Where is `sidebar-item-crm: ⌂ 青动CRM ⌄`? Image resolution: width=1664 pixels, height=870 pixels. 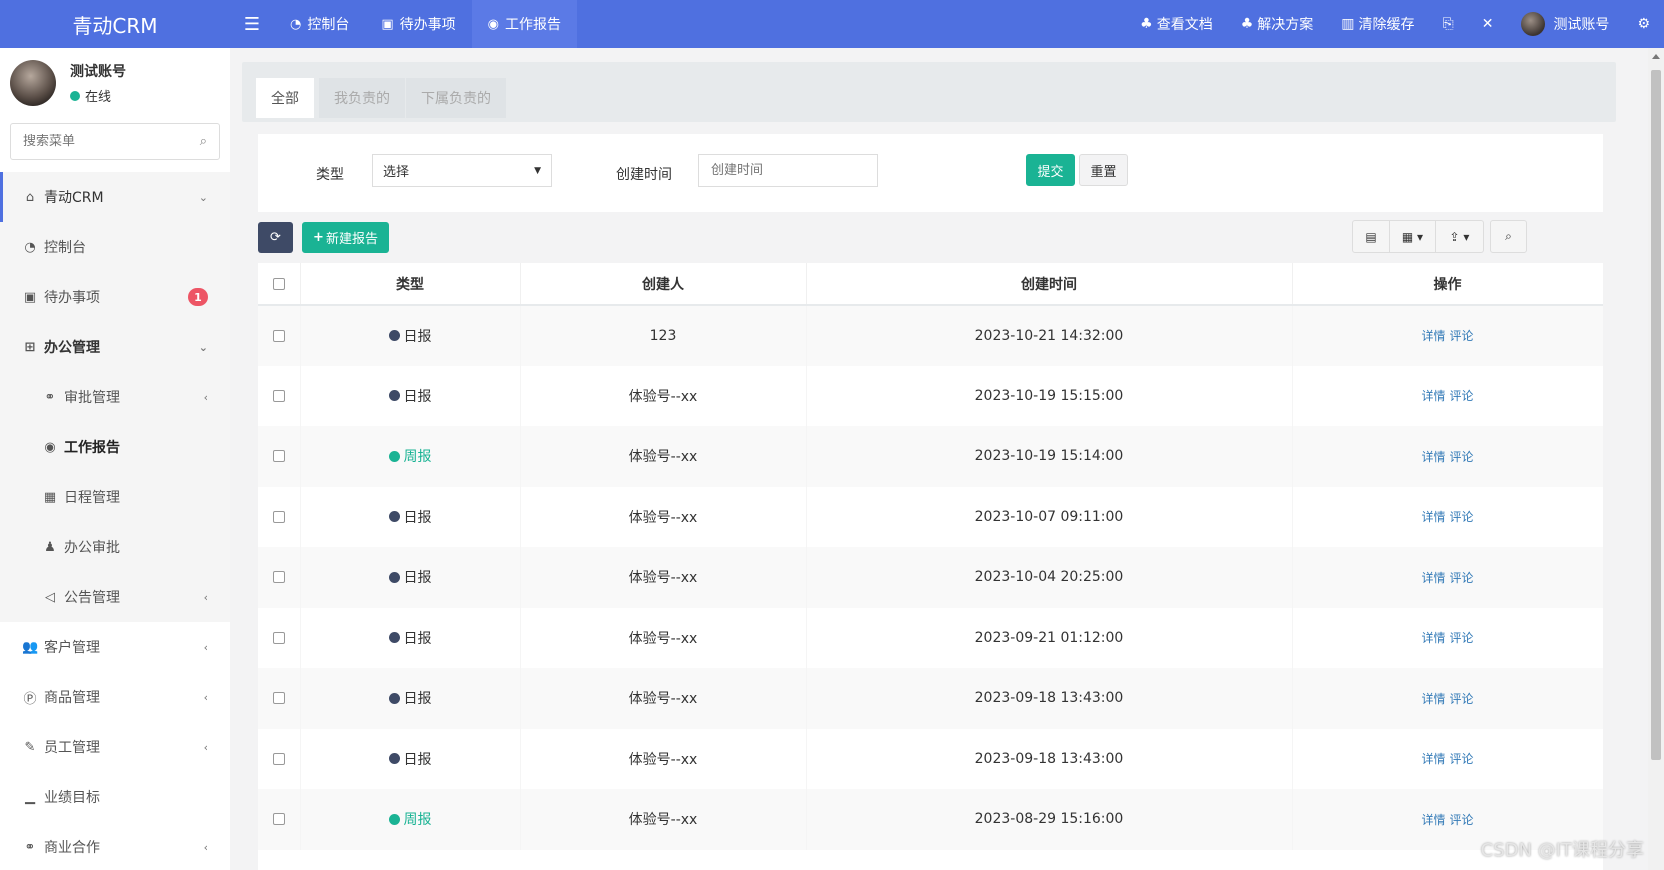
sidebar-item-crm: ⌂ 青动CRM ⌄ is located at coordinates (115, 197).